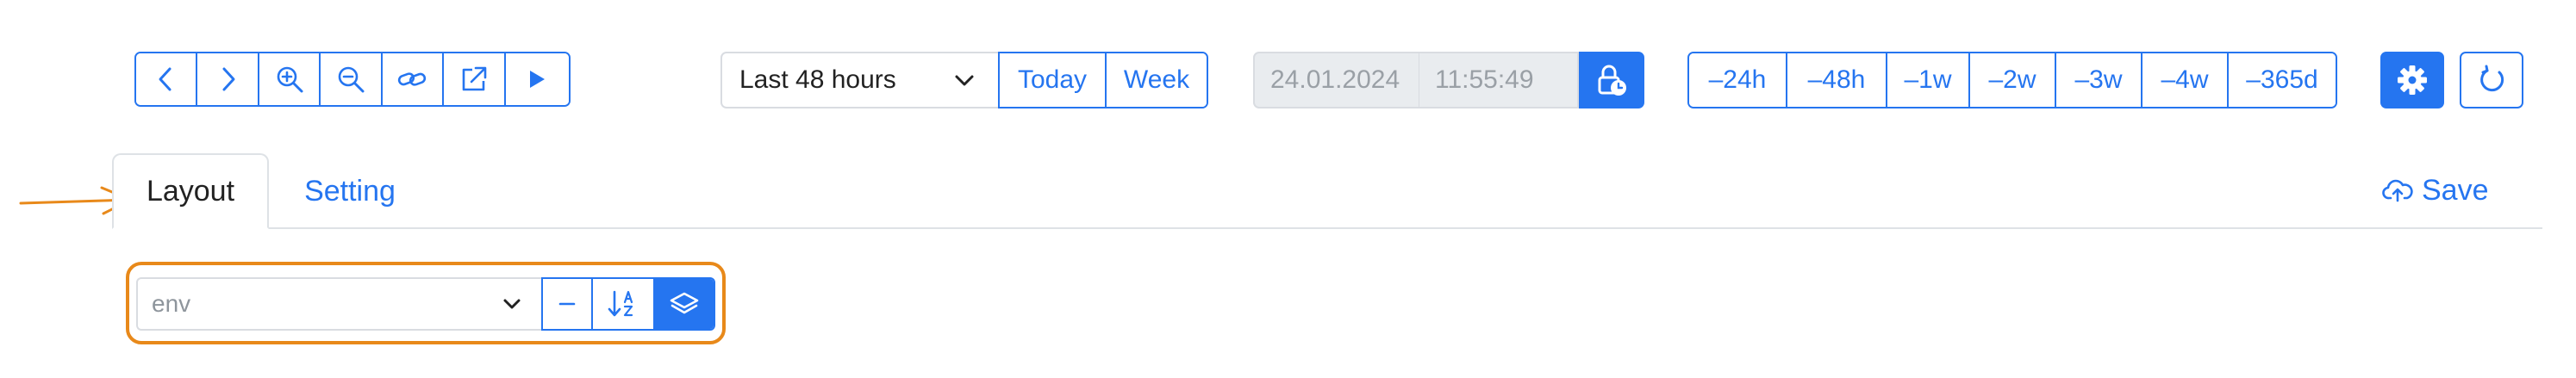 This screenshot has width=2576, height=378. I want to click on chevron-left-icon, so click(165, 79).